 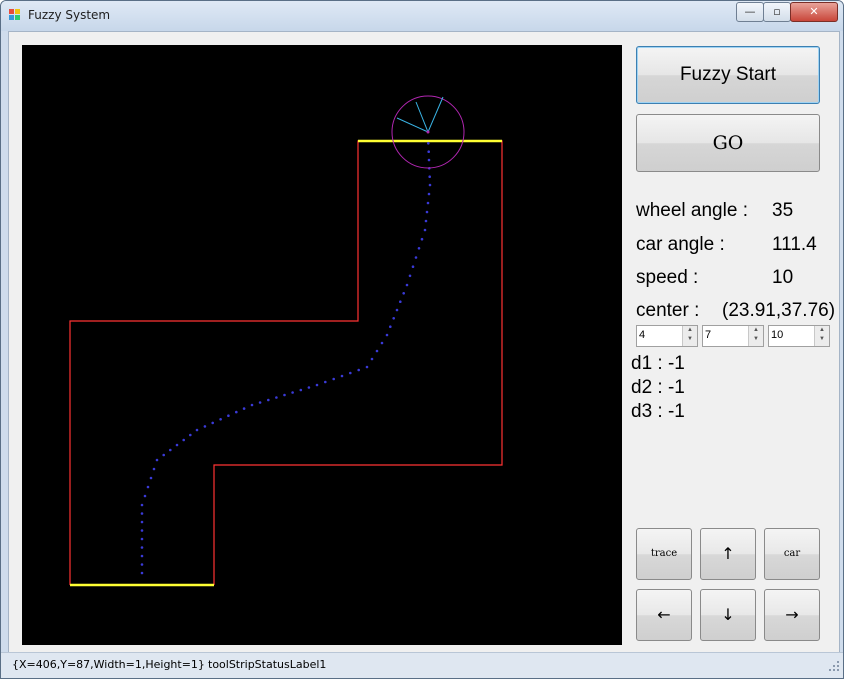 What do you see at coordinates (728, 143) in the screenshot?
I see `go-button: GO` at bounding box center [728, 143].